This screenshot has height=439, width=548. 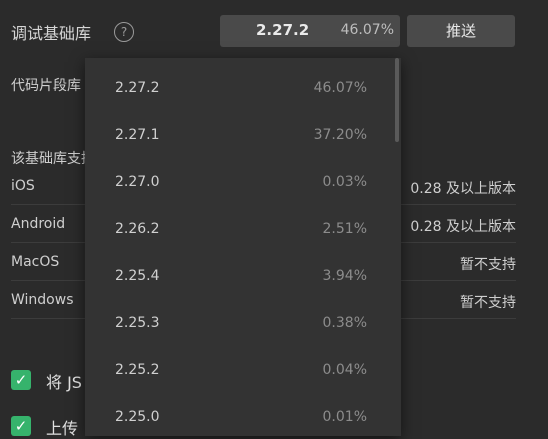 I want to click on version-option: 2.25.3 0.38%, so click(x=243, y=316).